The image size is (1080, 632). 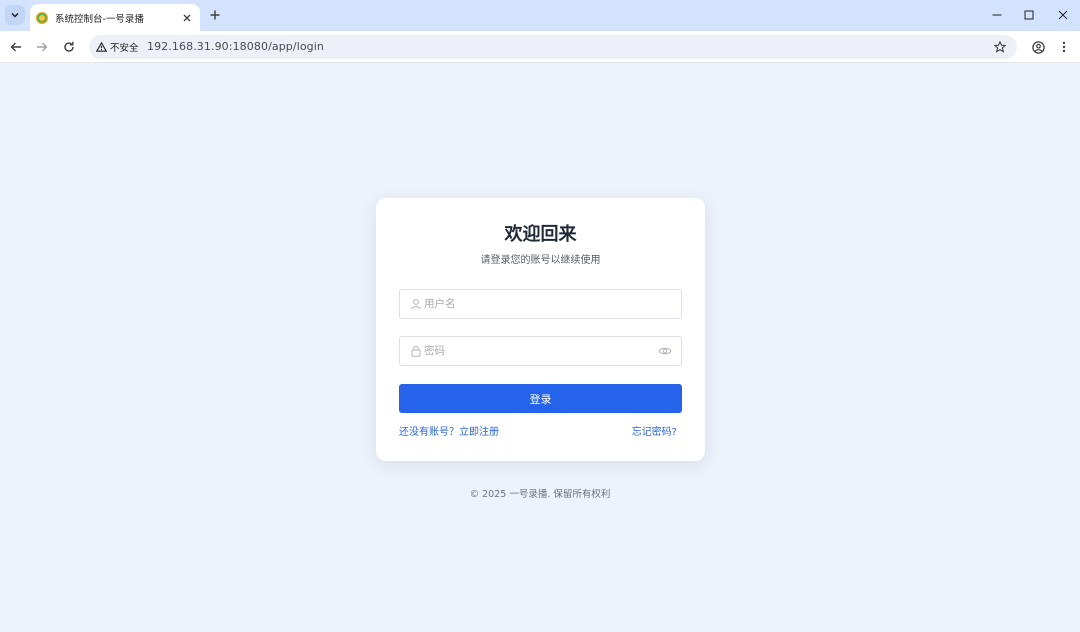 I want to click on page-title: 欢迎回来, so click(x=540, y=234).